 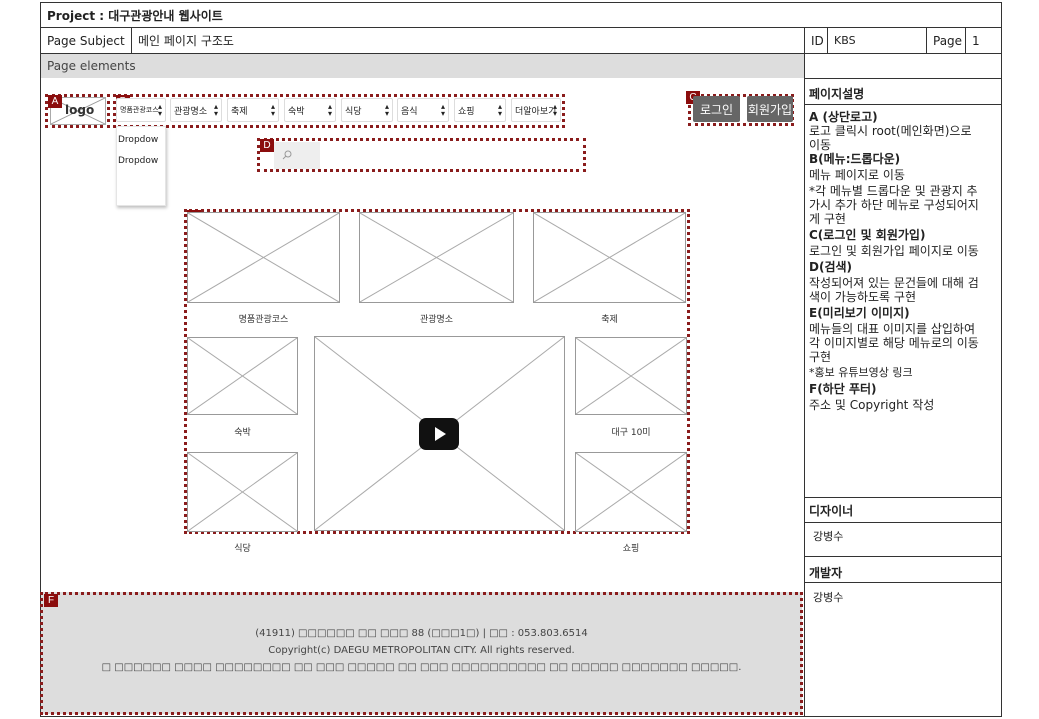 I want to click on sidebar-divider-developer, so click(x=903, y=556).